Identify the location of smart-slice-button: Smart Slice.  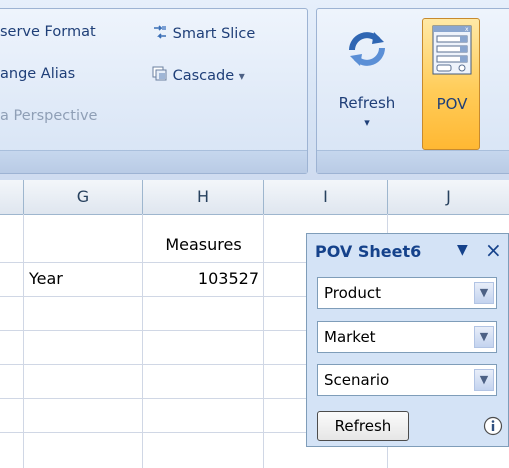
(203, 33).